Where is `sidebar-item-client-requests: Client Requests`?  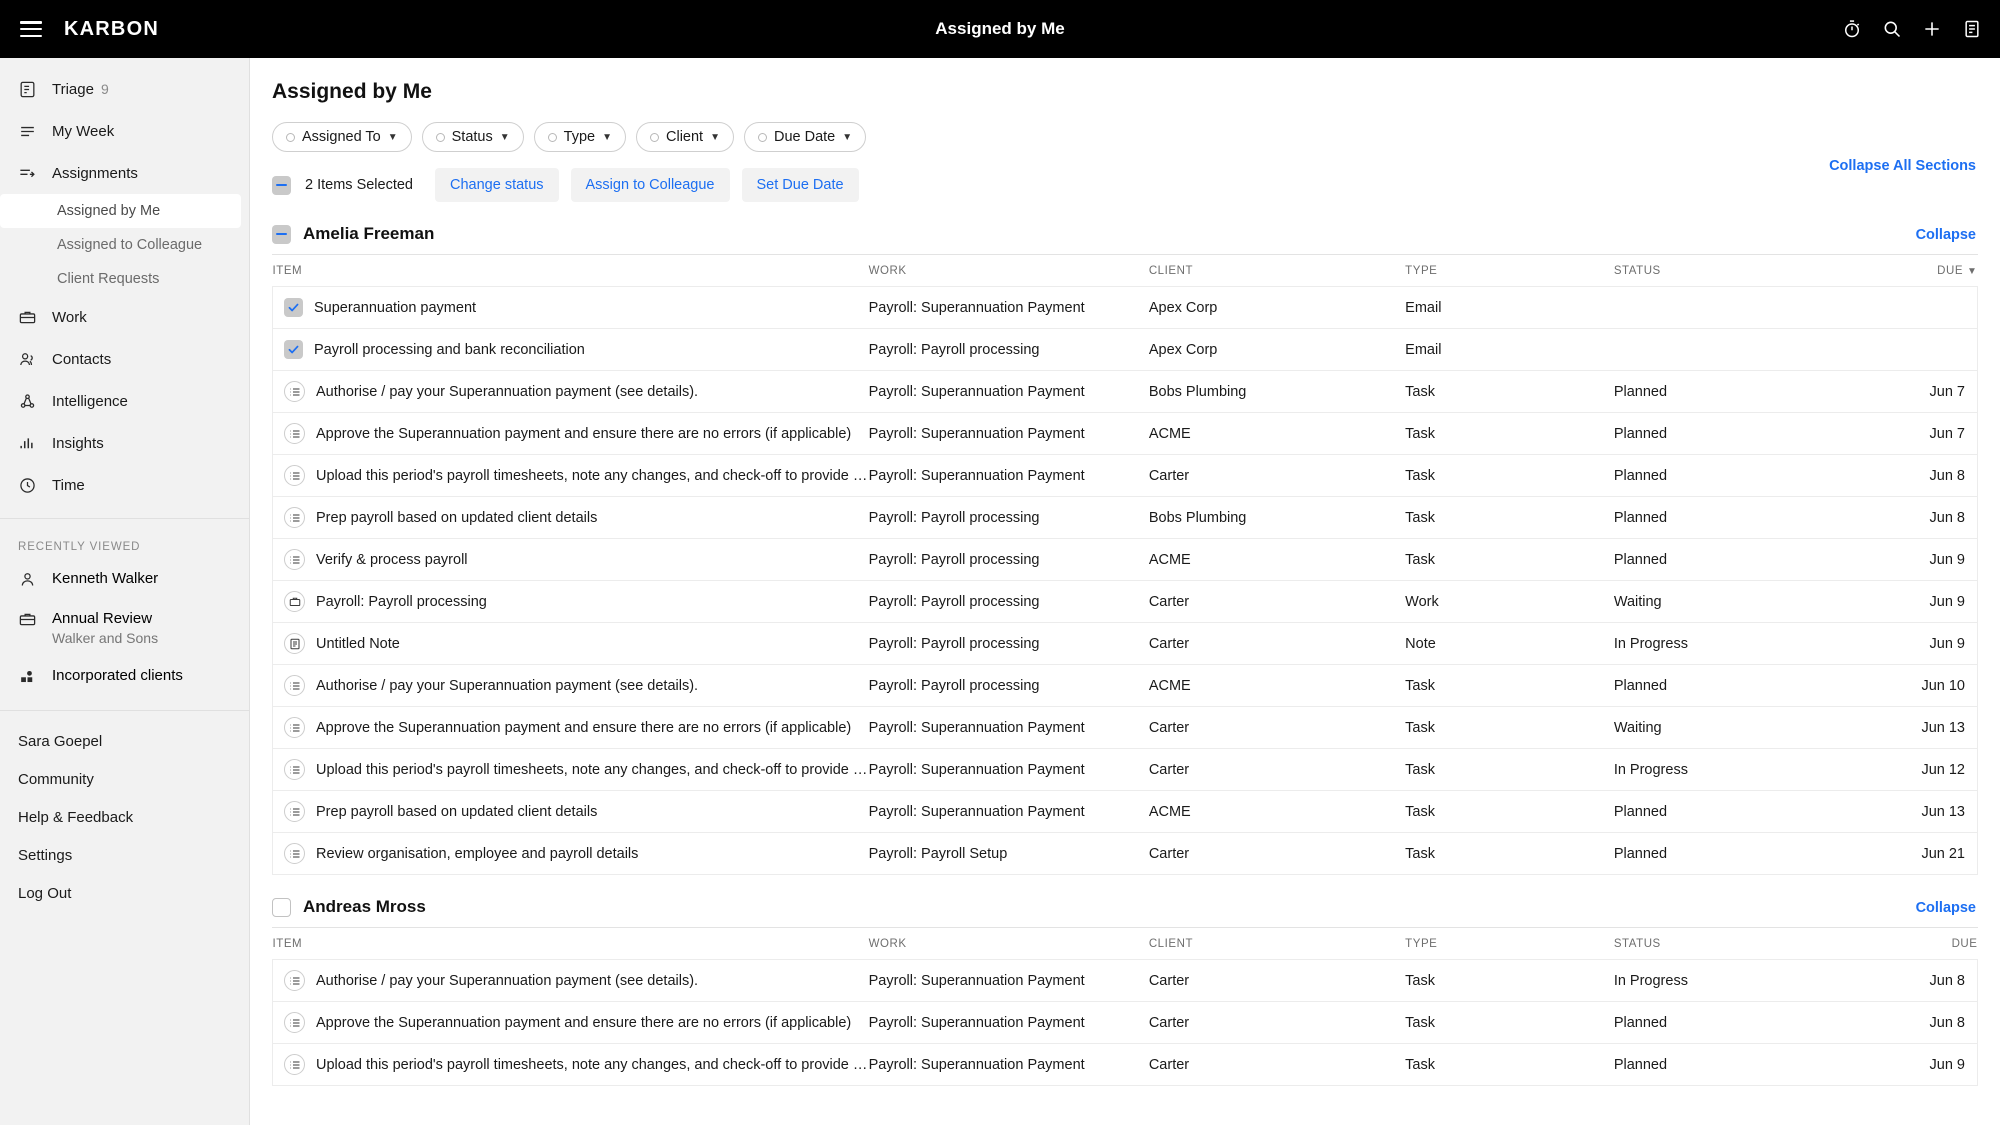
sidebar-item-client-requests: Client Requests is located at coordinates (124, 279).